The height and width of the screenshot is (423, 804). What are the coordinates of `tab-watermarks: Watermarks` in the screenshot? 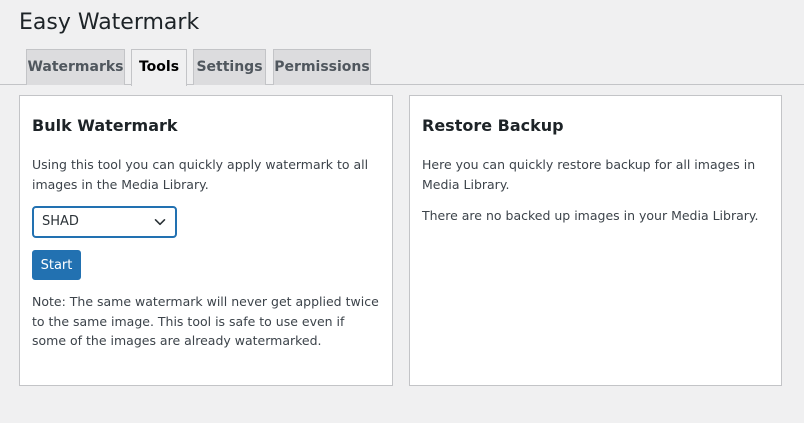 It's located at (75, 67).